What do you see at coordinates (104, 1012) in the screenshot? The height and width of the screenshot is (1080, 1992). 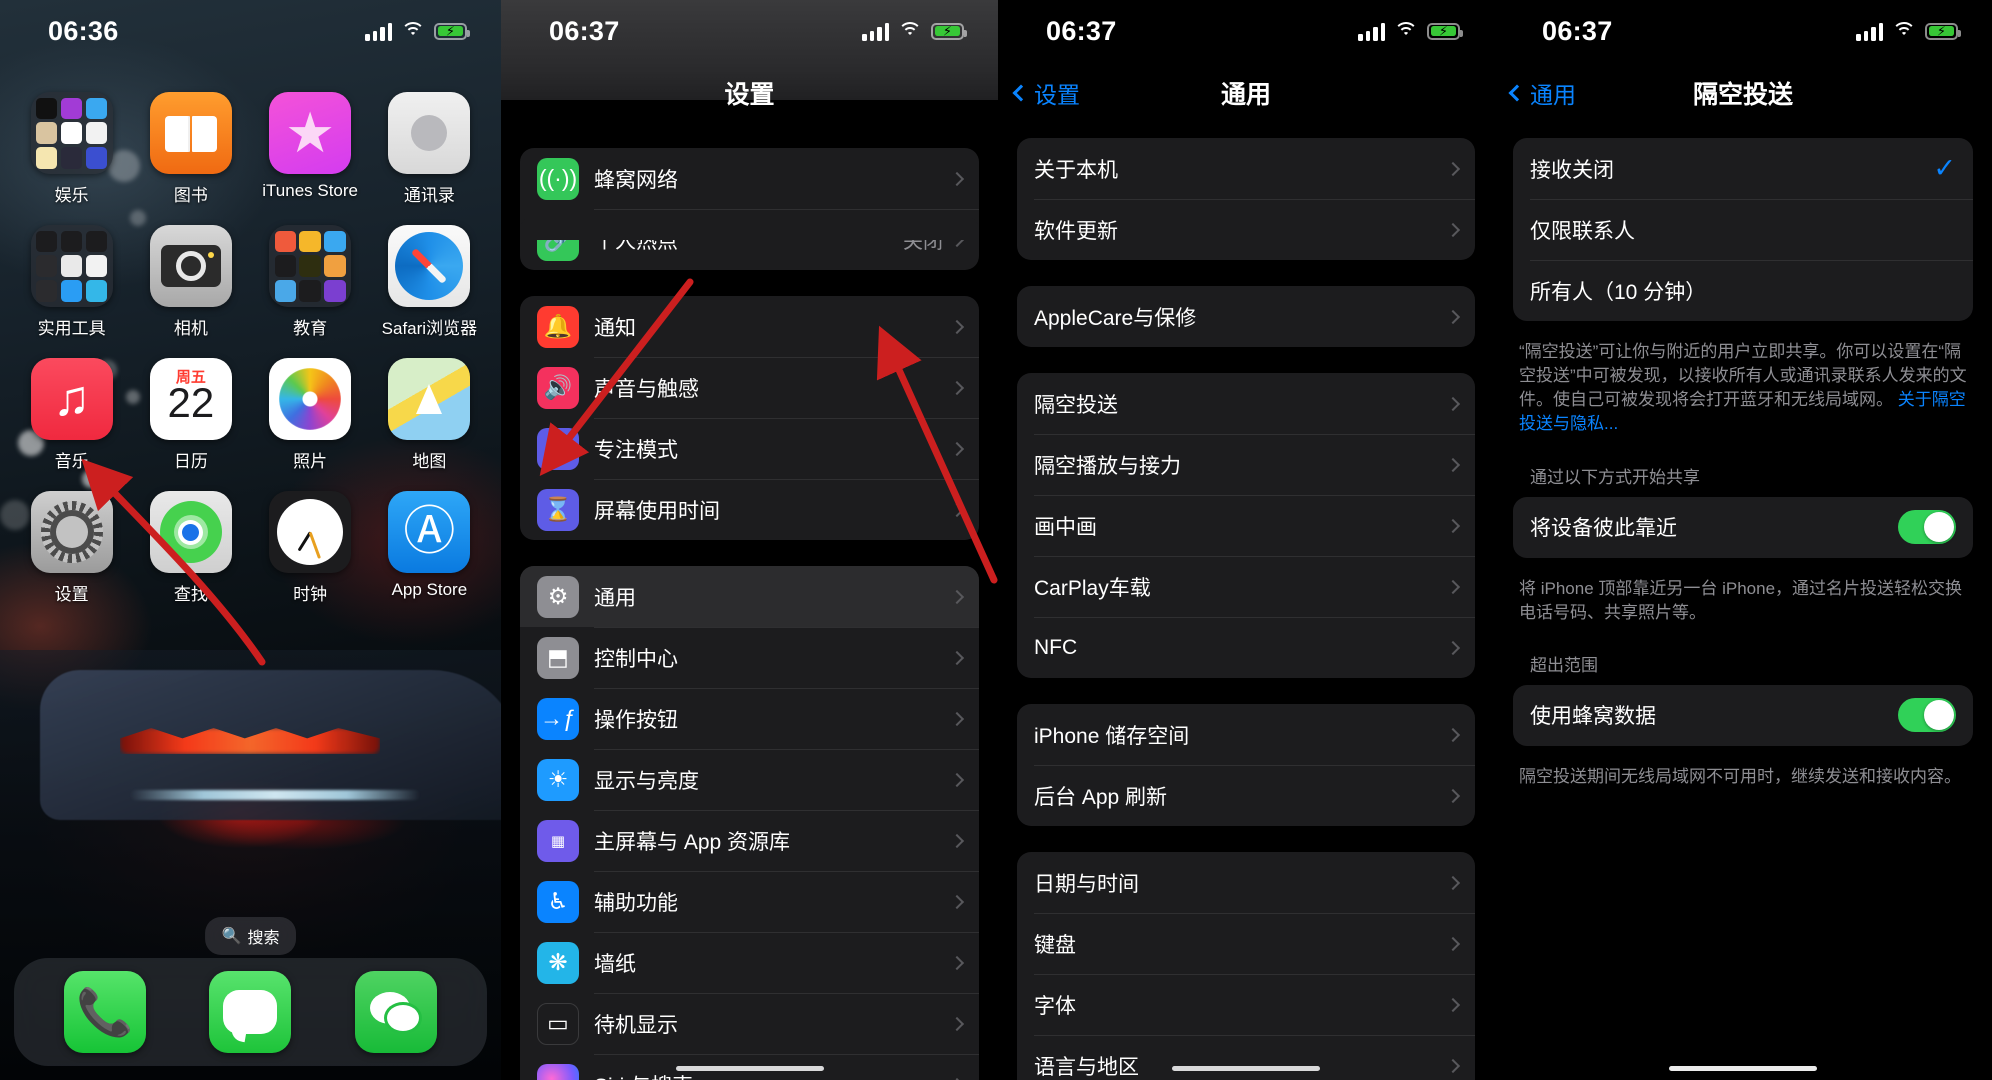 I see `phone-icon: 📞` at bounding box center [104, 1012].